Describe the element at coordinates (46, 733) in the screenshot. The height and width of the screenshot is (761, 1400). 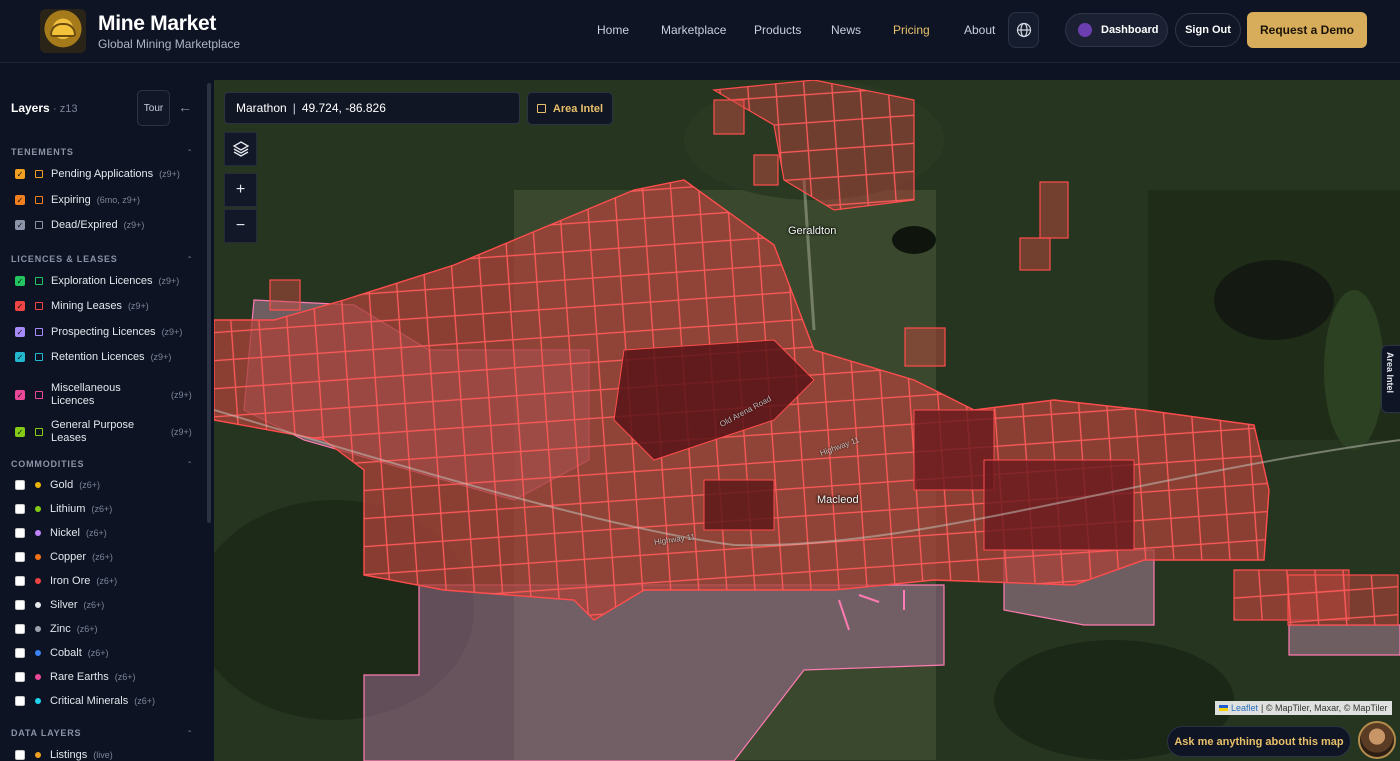
I see `section-title-data-layers: DATA LAYERS` at that location.